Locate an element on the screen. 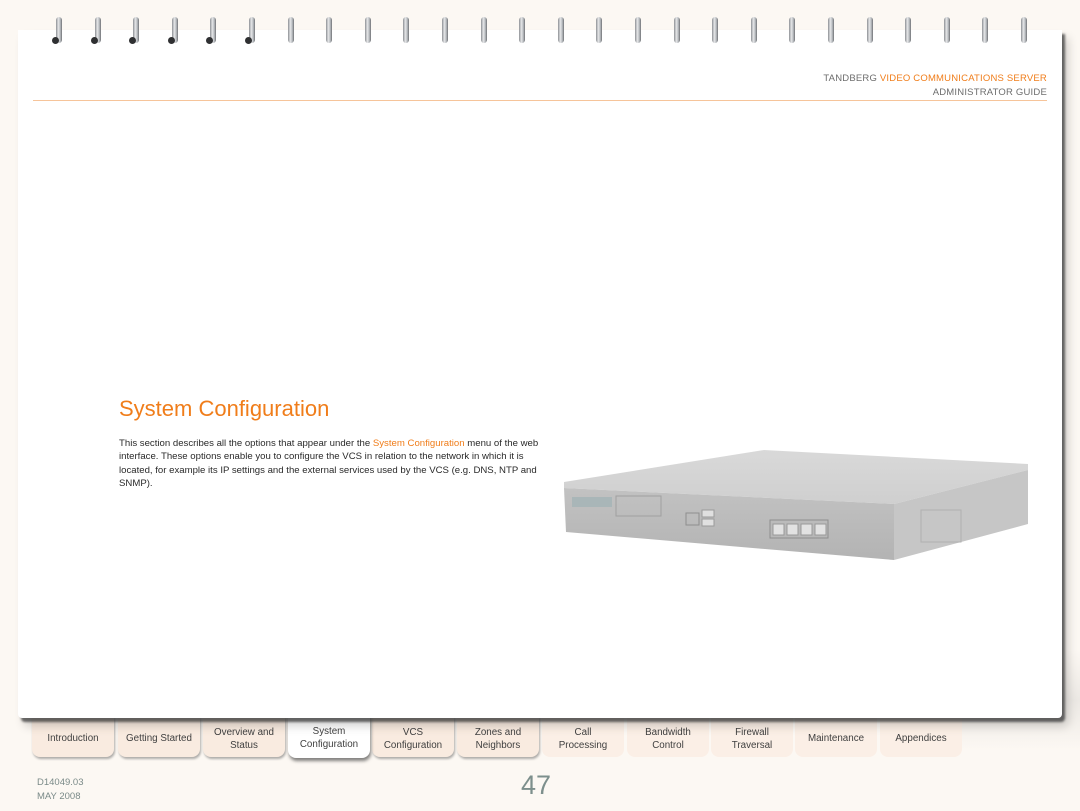 The height and width of the screenshot is (811, 1080). tab-maintenance: Maintenance is located at coordinates (836, 736).